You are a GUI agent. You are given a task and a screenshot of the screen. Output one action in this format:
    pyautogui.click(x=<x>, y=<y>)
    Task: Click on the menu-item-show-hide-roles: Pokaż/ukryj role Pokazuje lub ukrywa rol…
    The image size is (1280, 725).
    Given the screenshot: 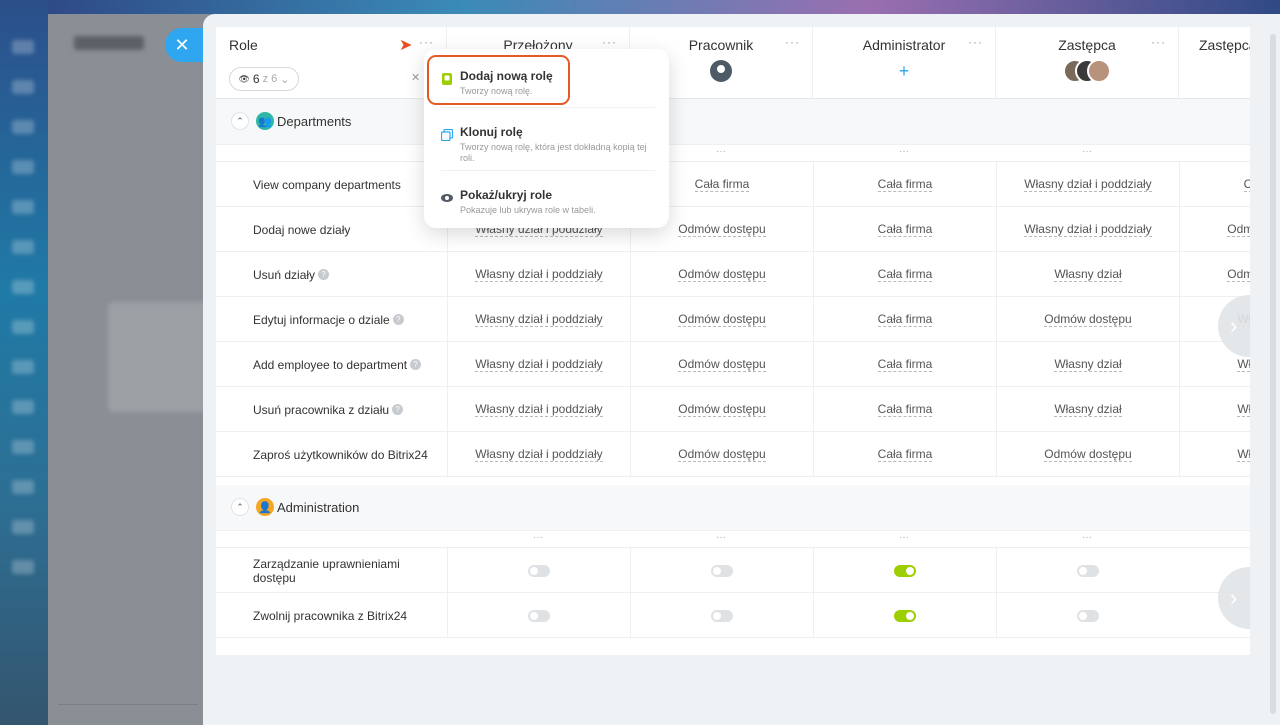 What is the action you would take?
    pyautogui.click(x=546, y=202)
    